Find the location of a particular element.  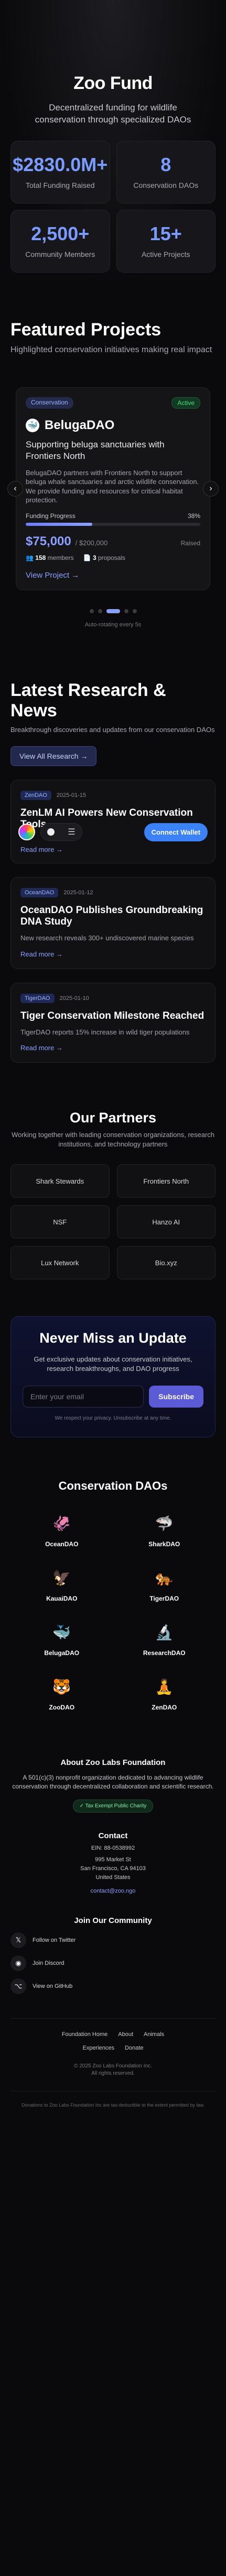

tax-exempt-badge: ✓ Tax Exempt Public Charity is located at coordinates (113, 1806).